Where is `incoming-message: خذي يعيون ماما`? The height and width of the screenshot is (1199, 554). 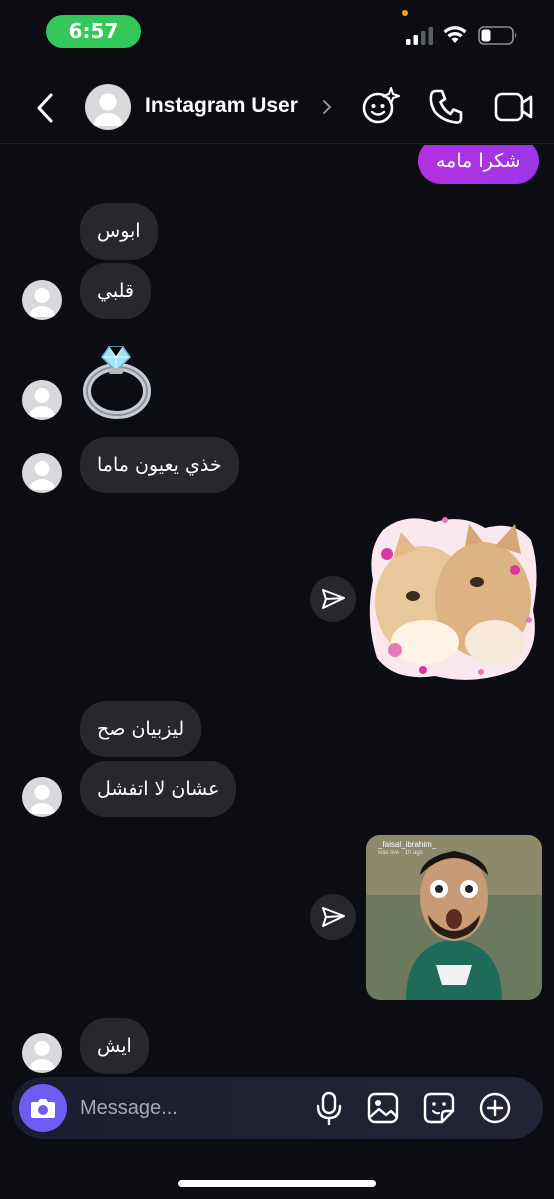 incoming-message: خذي يعيون ماما is located at coordinates (159, 465).